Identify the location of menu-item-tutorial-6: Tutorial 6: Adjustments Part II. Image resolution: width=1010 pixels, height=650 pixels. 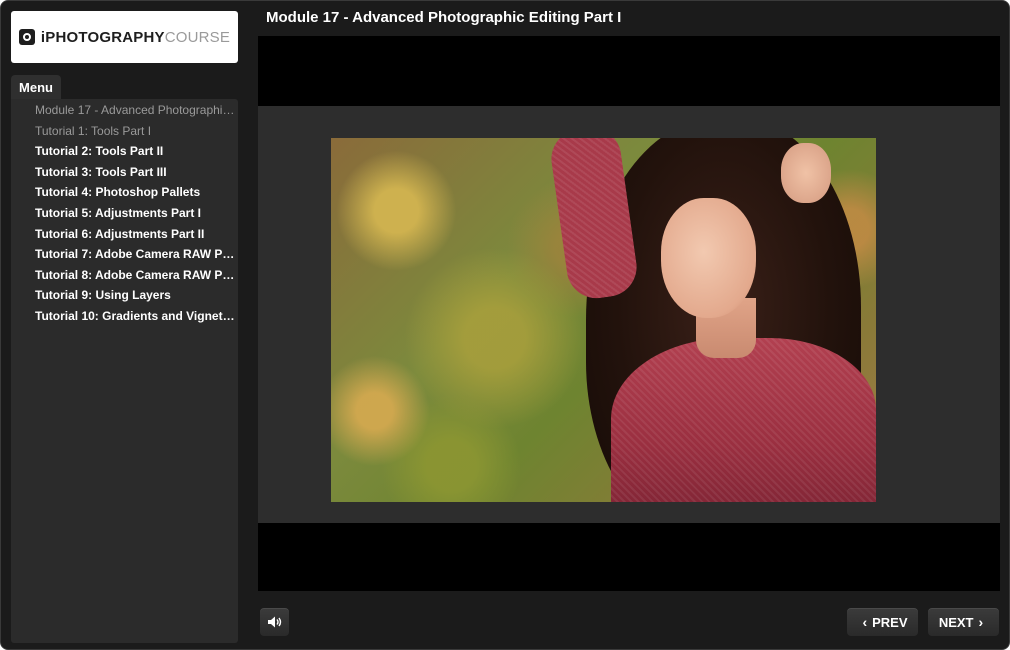
(136, 234).